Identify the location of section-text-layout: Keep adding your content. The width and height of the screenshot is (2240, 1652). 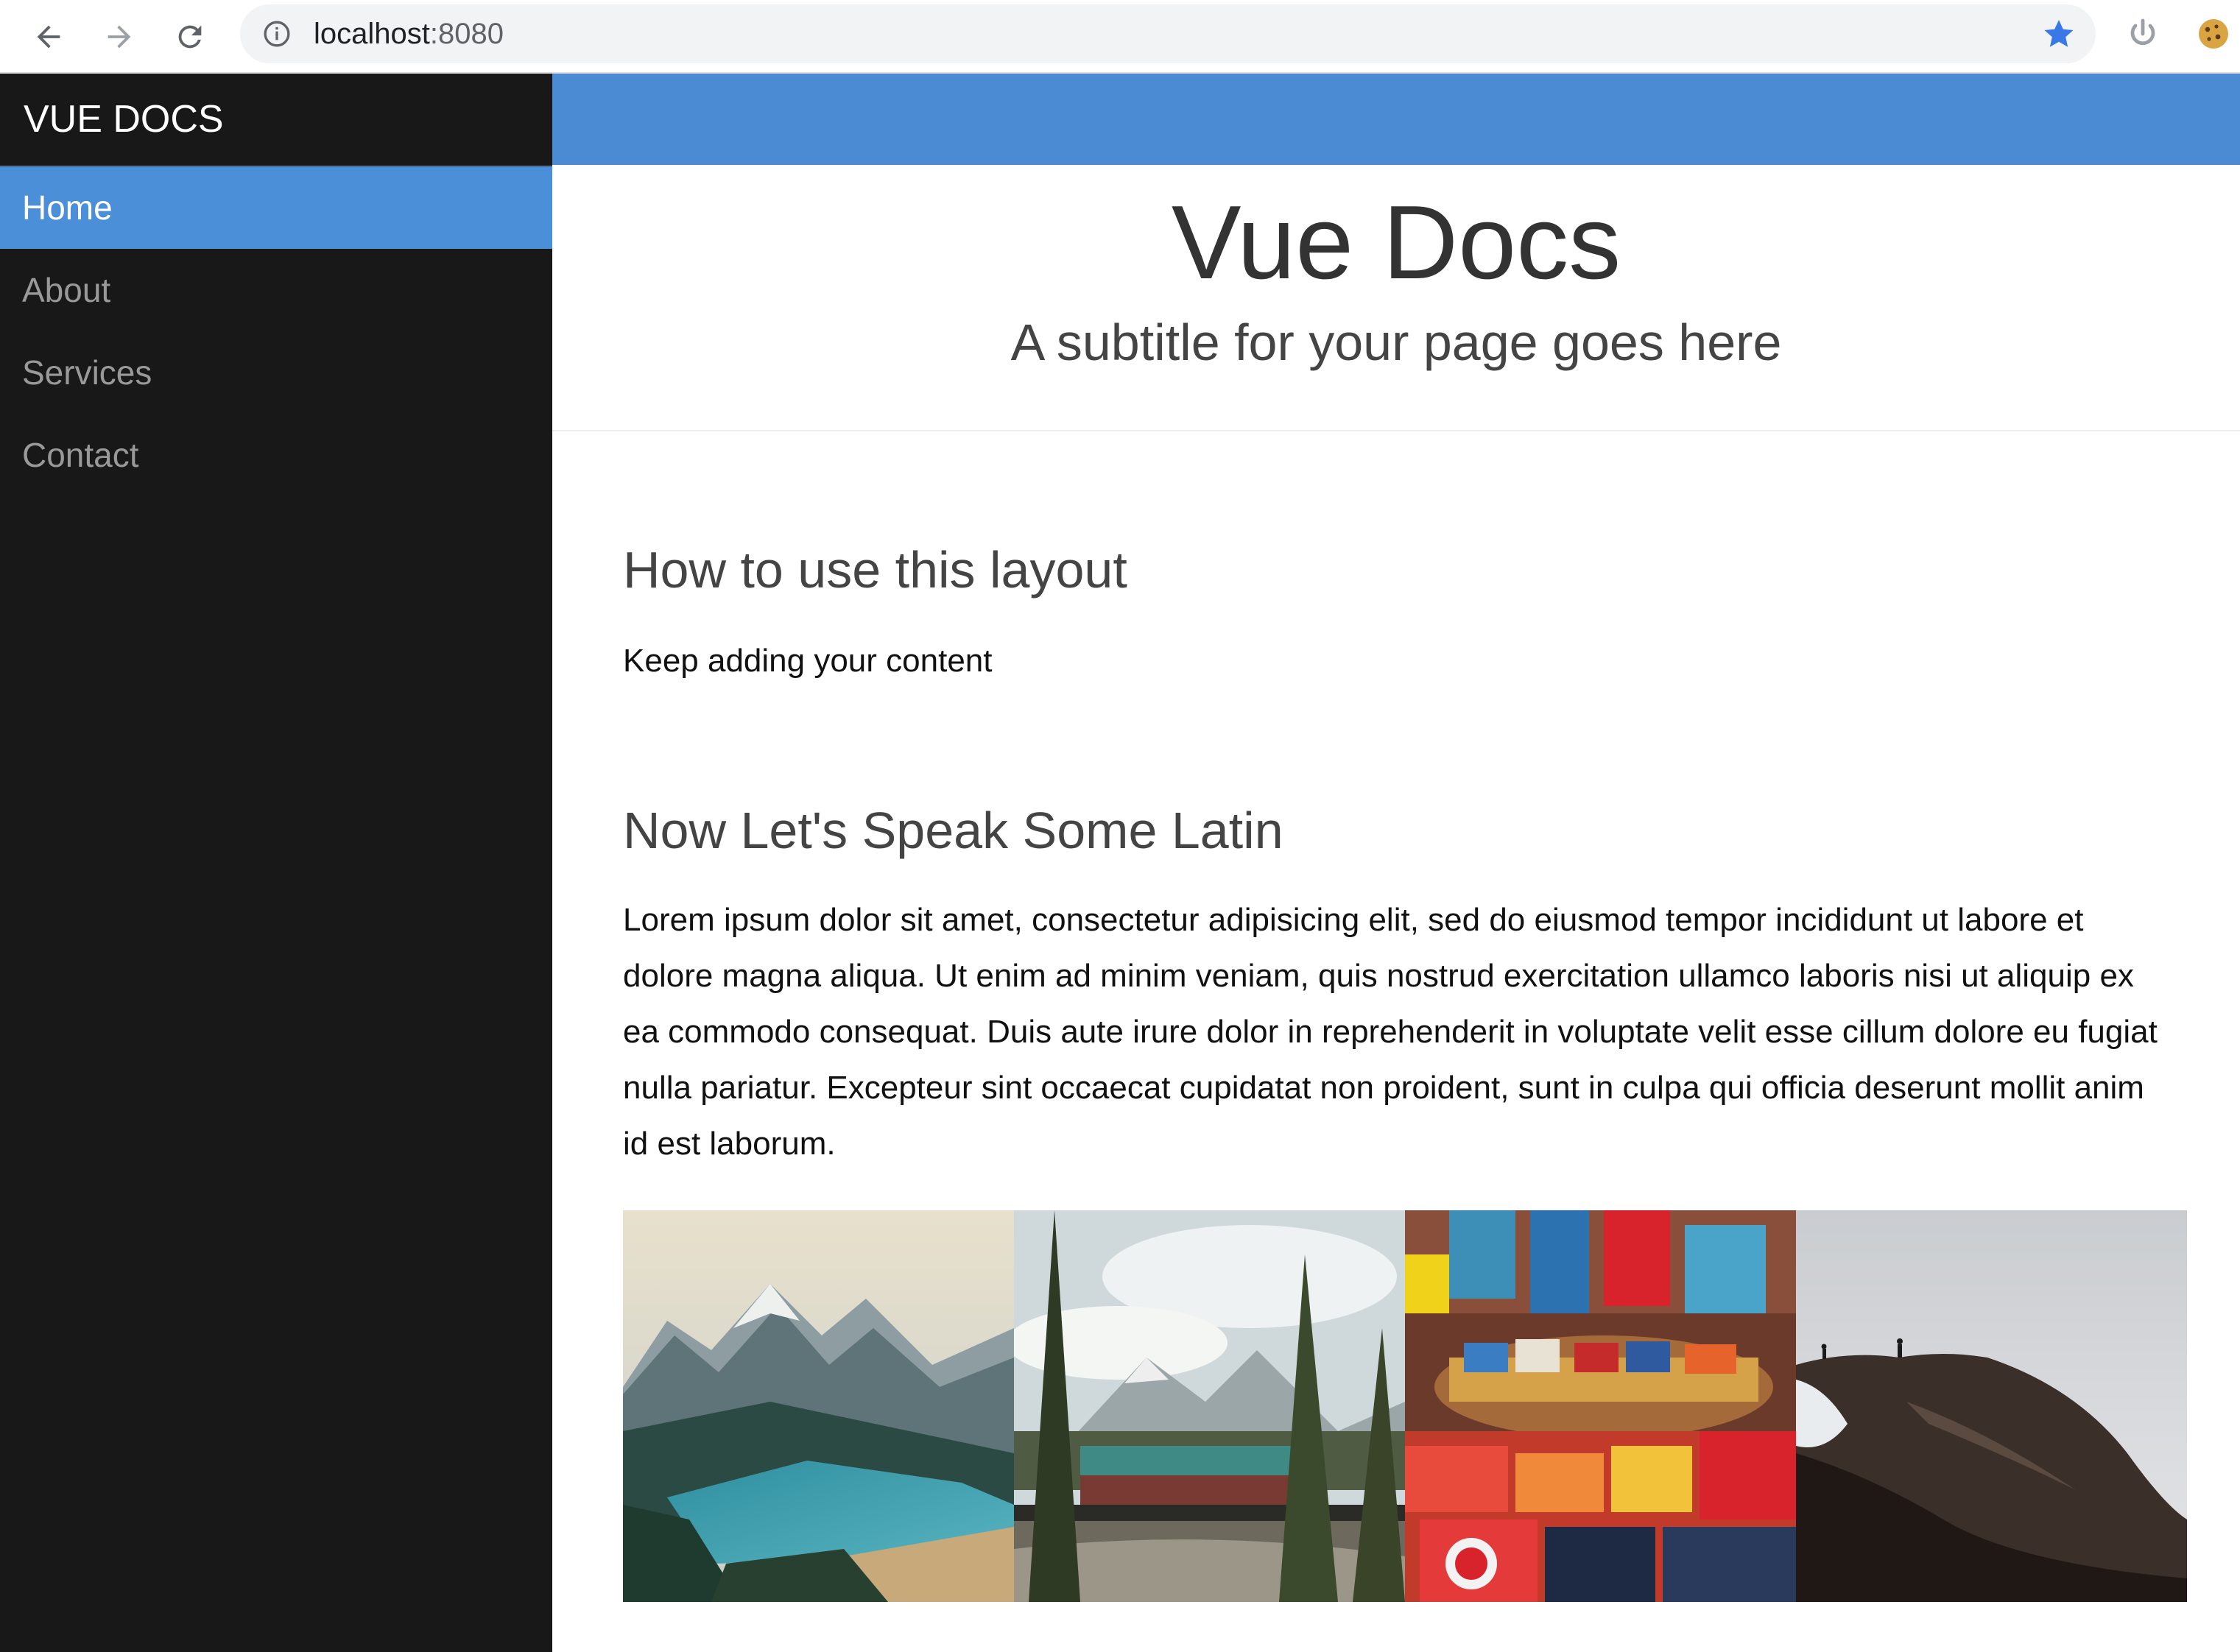
(808, 661).